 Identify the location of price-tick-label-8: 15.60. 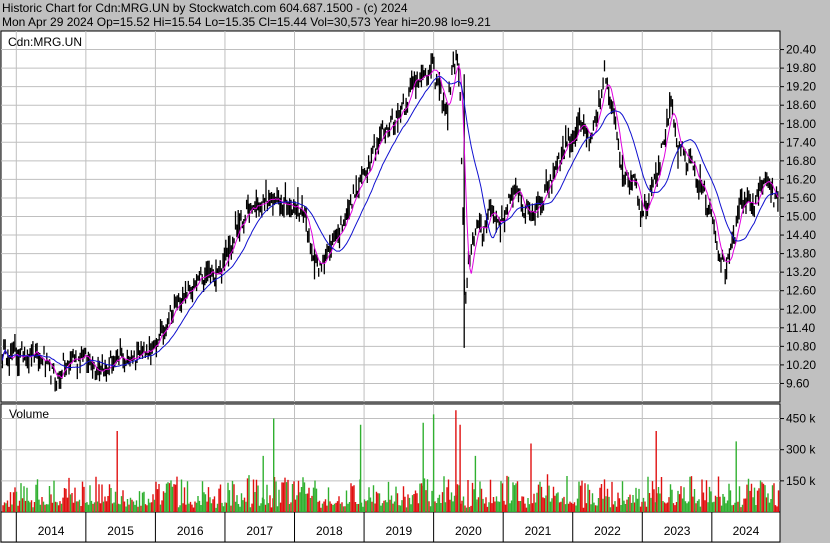
(801, 198).